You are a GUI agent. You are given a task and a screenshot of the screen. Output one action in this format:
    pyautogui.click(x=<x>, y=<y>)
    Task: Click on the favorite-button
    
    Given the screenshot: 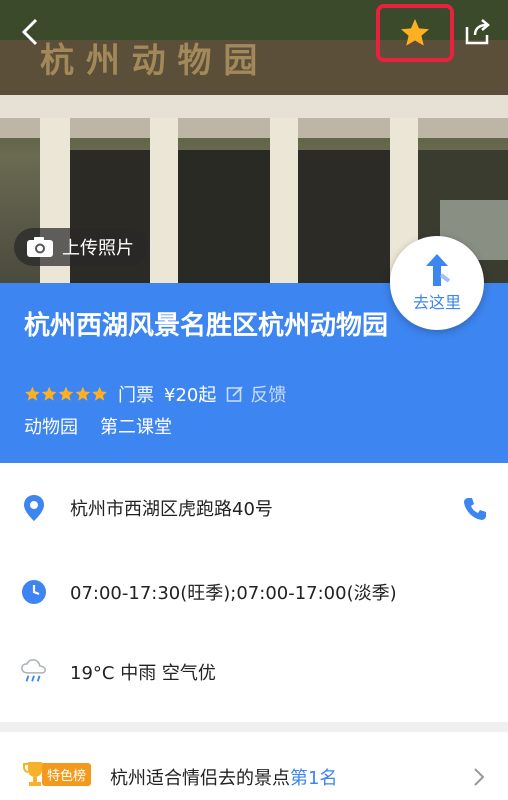 What is the action you would take?
    pyautogui.click(x=415, y=33)
    